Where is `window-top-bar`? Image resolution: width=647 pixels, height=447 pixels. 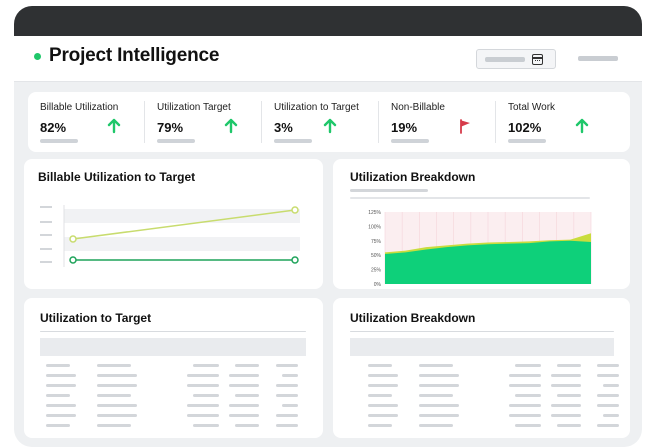
window-top-bar is located at coordinates (328, 21).